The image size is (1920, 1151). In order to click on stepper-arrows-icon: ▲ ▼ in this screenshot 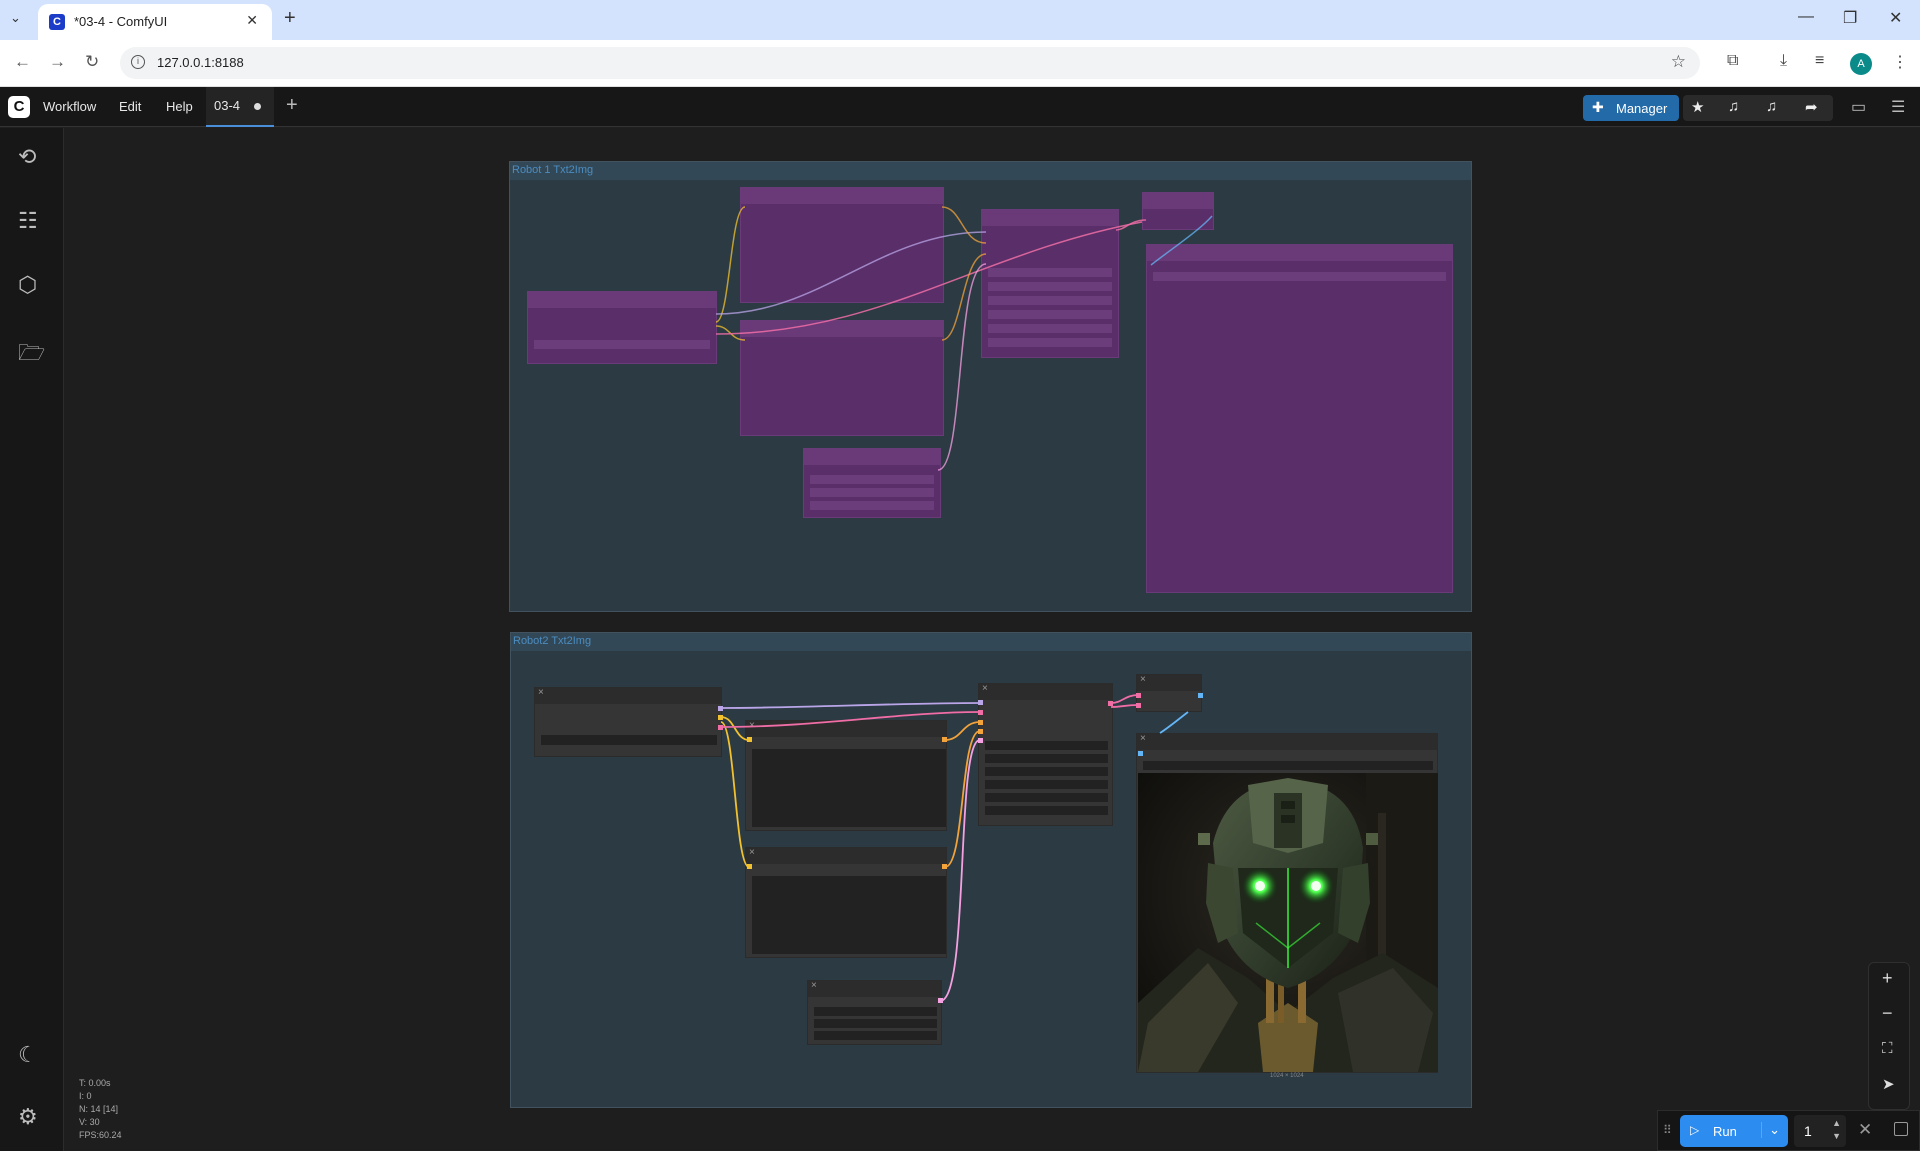, I will do `click(1836, 1130)`.